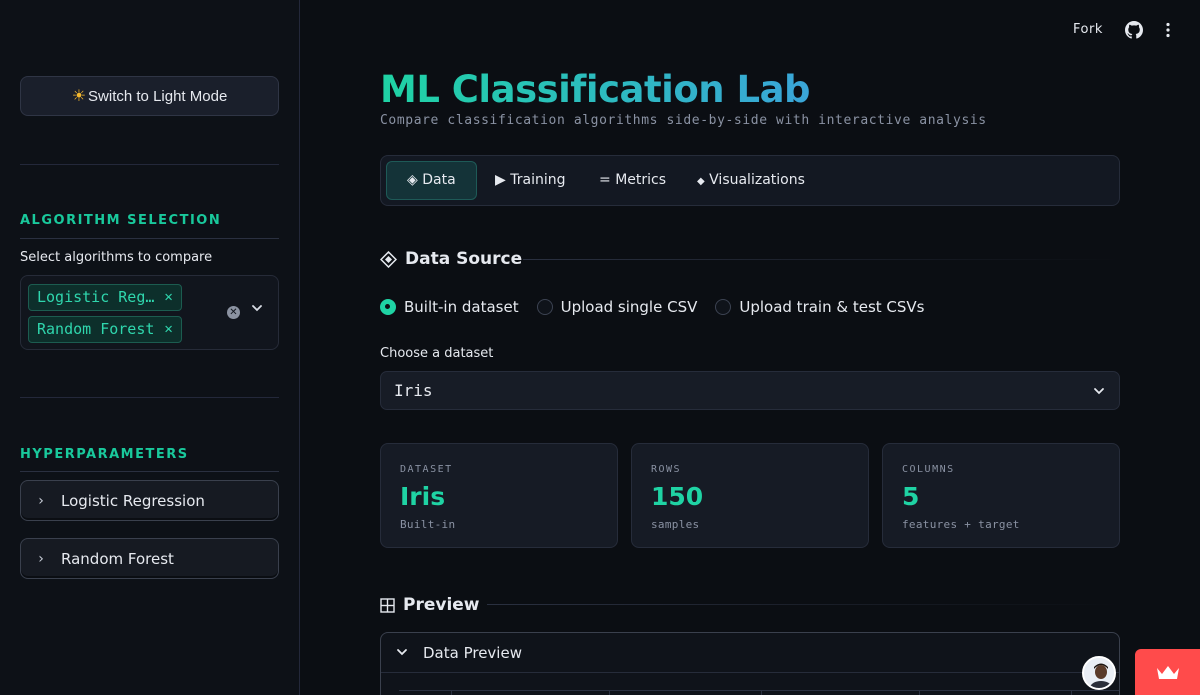 This screenshot has width=1200, height=695. I want to click on section-title: Preview, so click(441, 605).